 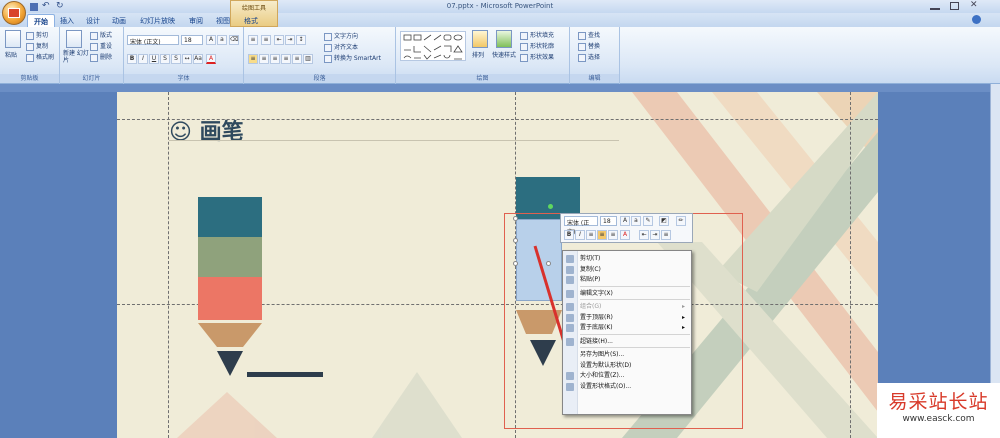 I want to click on cut-icon, so click(x=30, y=35).